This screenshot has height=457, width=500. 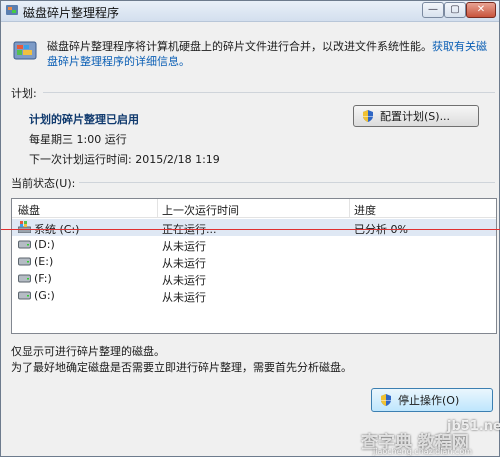 What do you see at coordinates (481, 10) in the screenshot?
I see `close-button: ✕` at bounding box center [481, 10].